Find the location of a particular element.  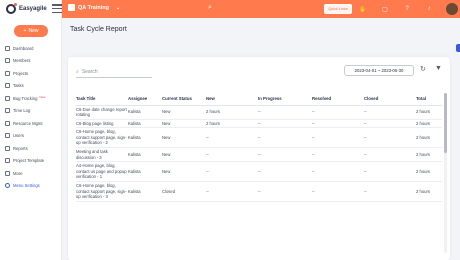

logo-icon is located at coordinates (11, 8).